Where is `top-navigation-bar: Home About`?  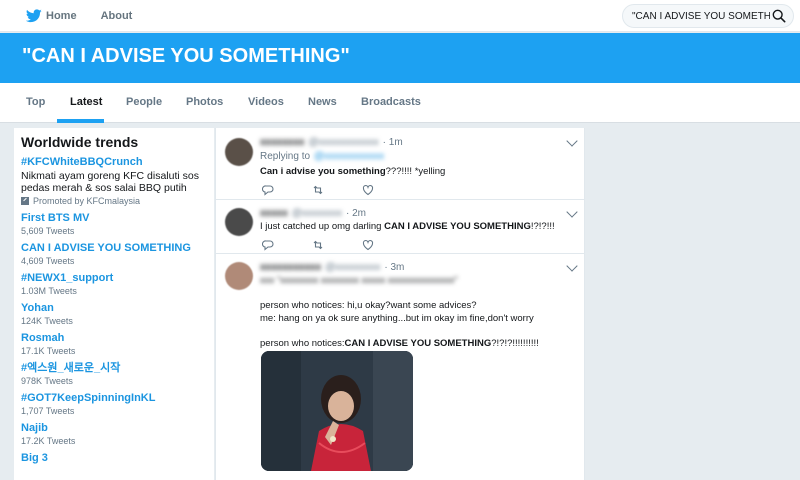 top-navigation-bar: Home About is located at coordinates (400, 16).